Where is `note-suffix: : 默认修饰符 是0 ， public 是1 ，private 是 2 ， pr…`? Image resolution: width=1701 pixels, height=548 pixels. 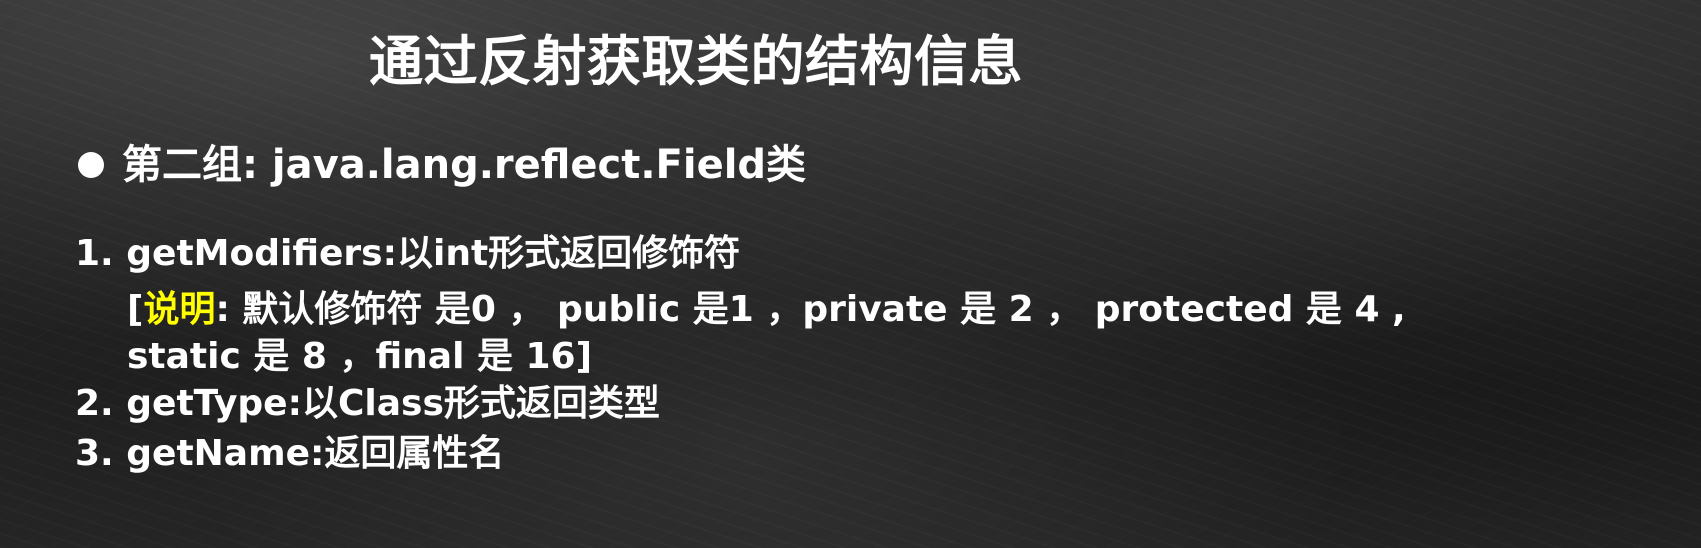 note-suffix: : 默认修饰符 是0 ， public 是1 ，private 是 2 ， pr… is located at coordinates (810, 309).